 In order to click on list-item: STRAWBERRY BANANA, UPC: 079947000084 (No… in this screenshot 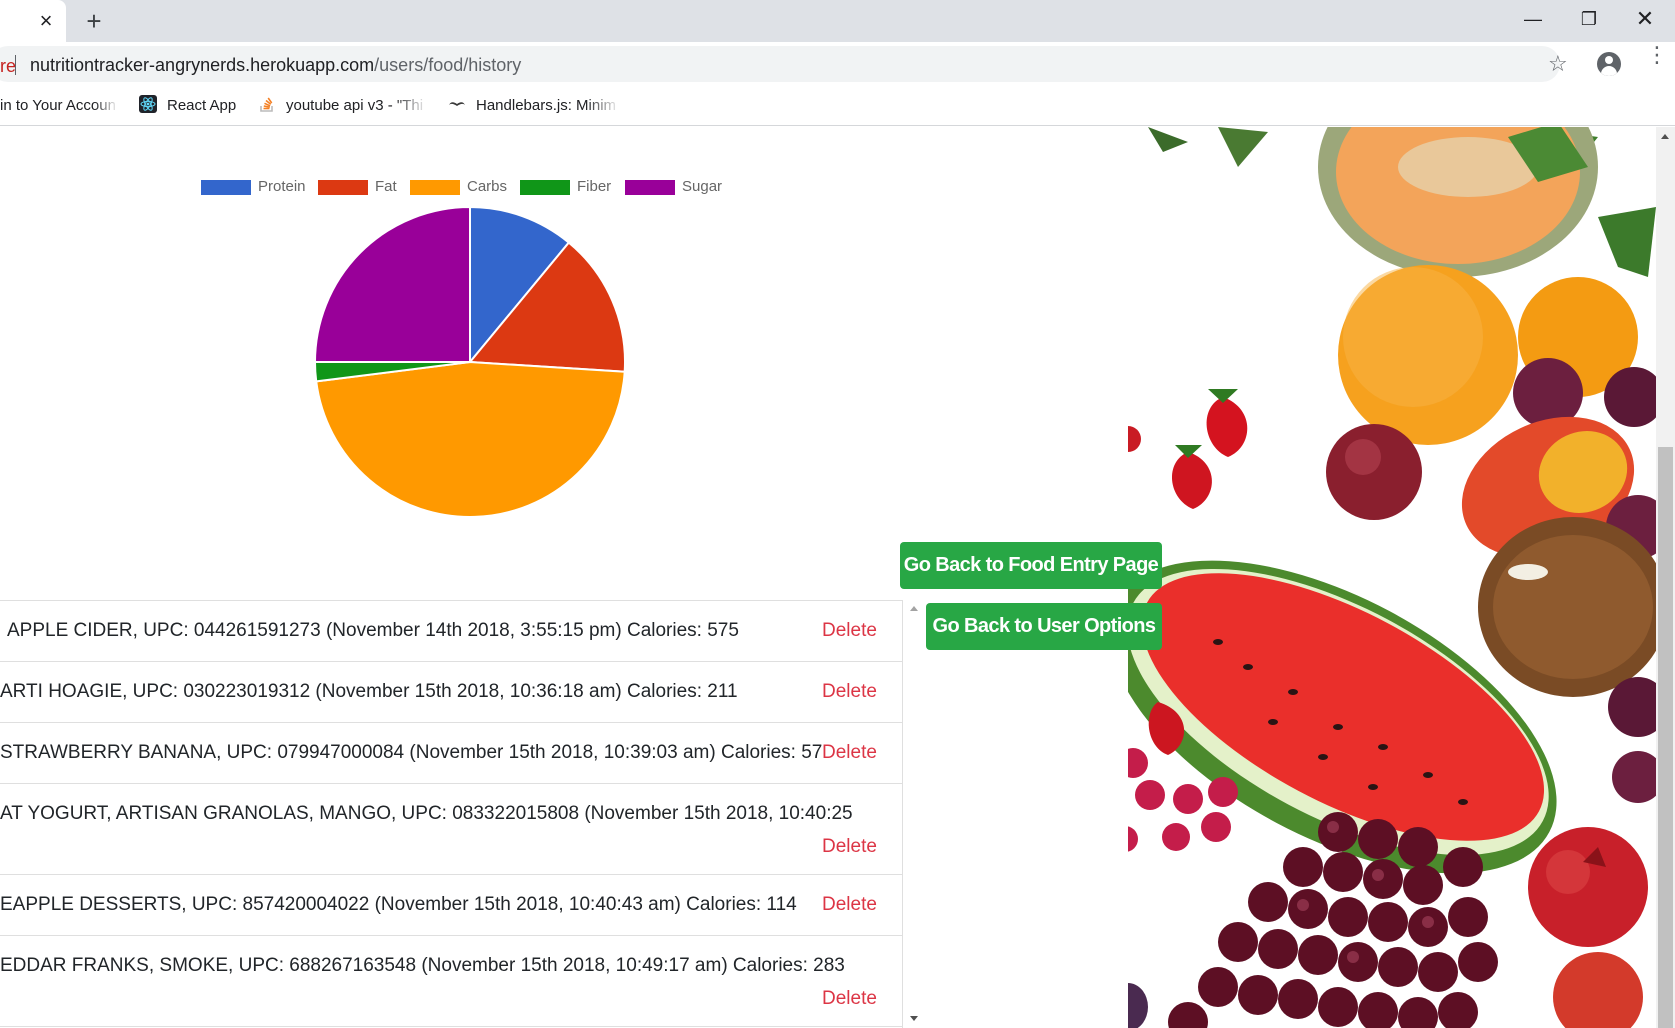, I will do `click(451, 753)`.